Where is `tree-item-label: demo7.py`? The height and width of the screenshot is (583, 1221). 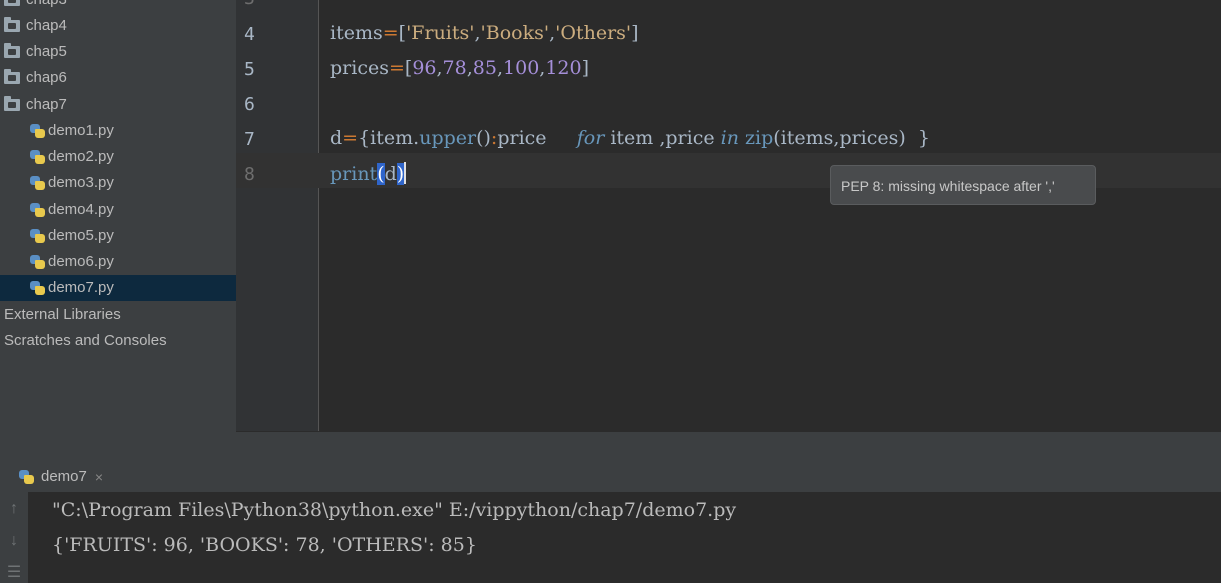 tree-item-label: demo7.py is located at coordinates (81, 287).